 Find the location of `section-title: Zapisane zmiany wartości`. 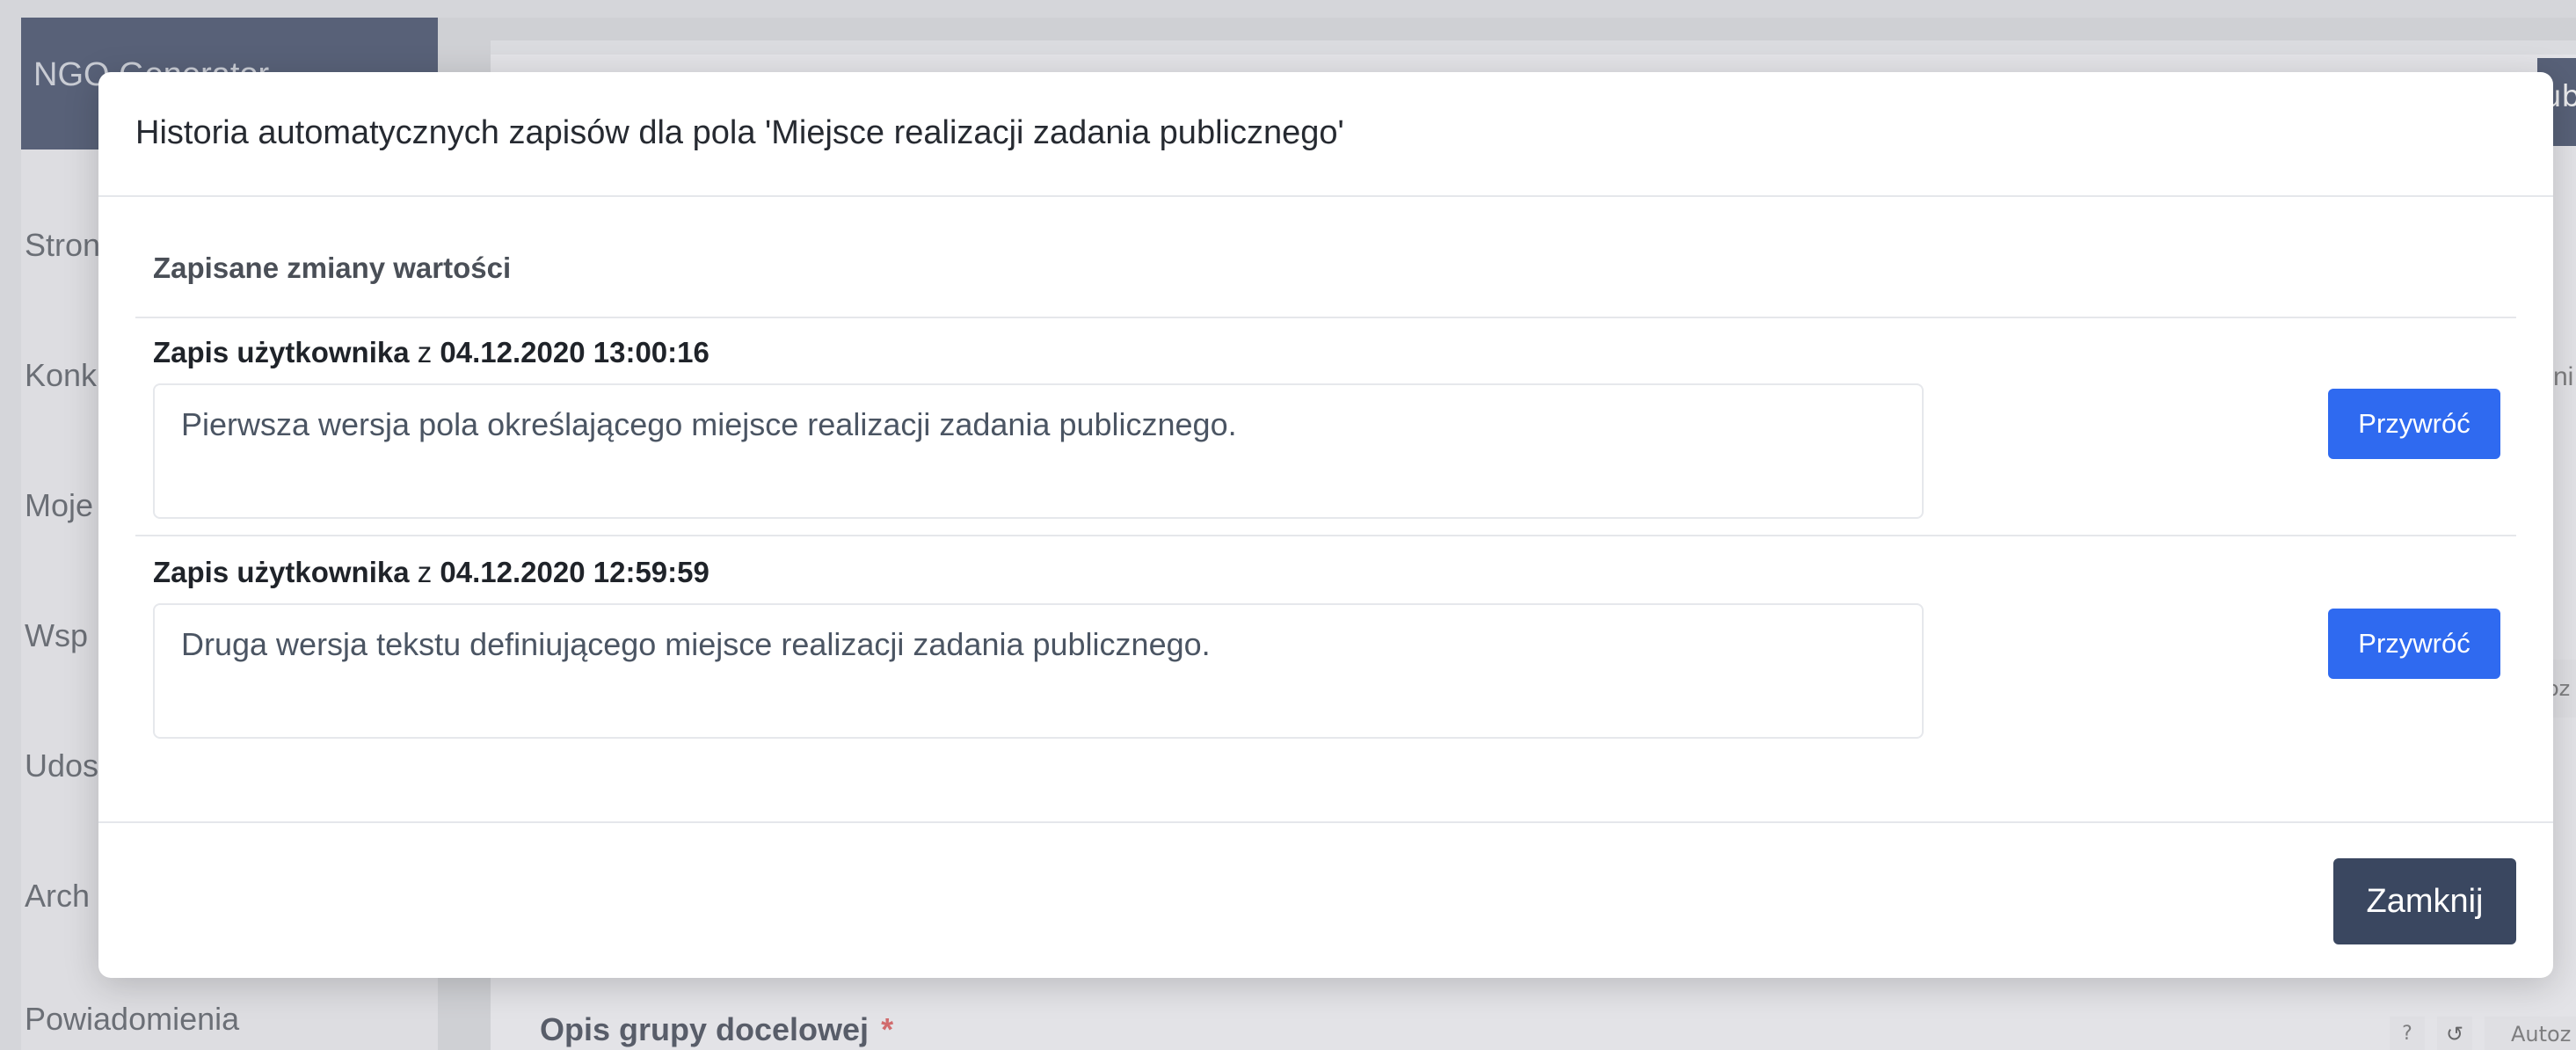

section-title: Zapisane zmiany wartości is located at coordinates (332, 268).